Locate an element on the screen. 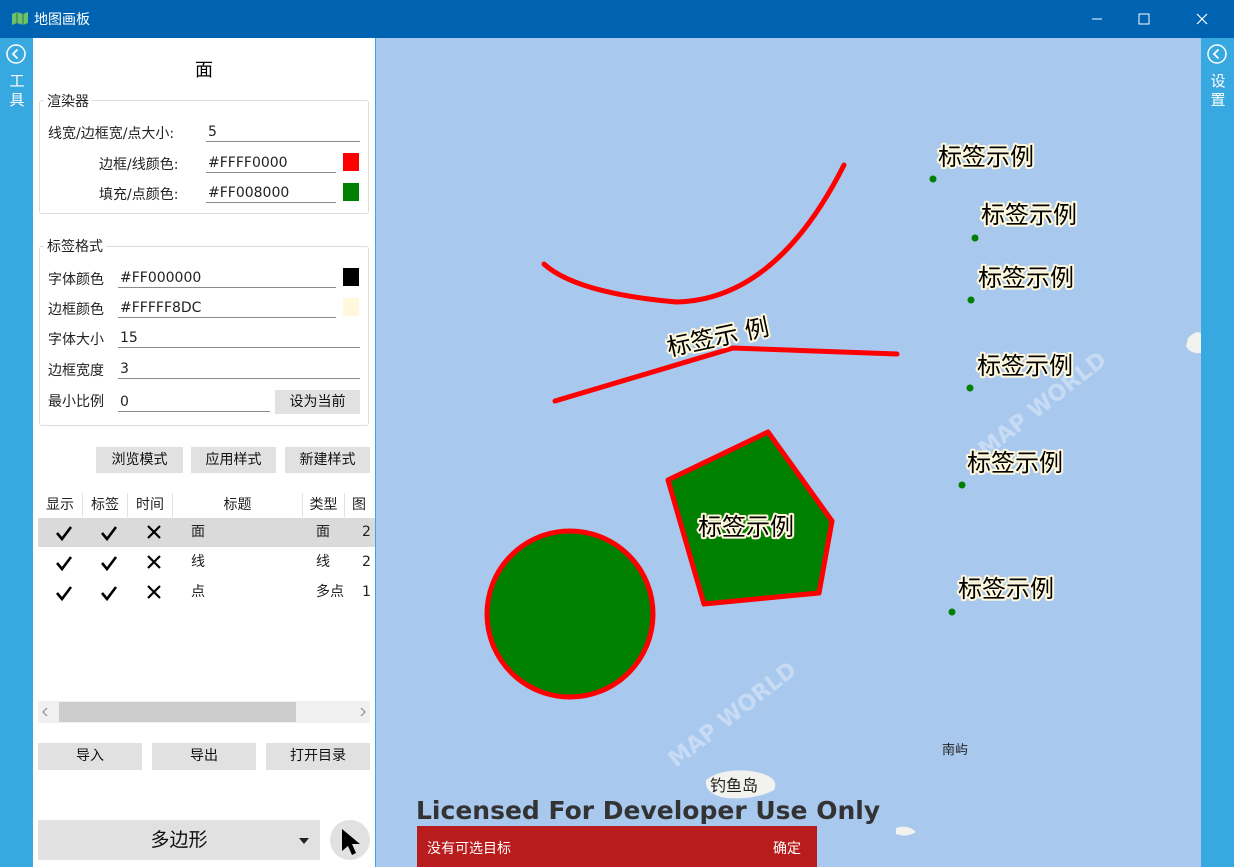 This screenshot has width=1234, height=867. fill-color-label: 填充/点颜色: is located at coordinates (139, 195).